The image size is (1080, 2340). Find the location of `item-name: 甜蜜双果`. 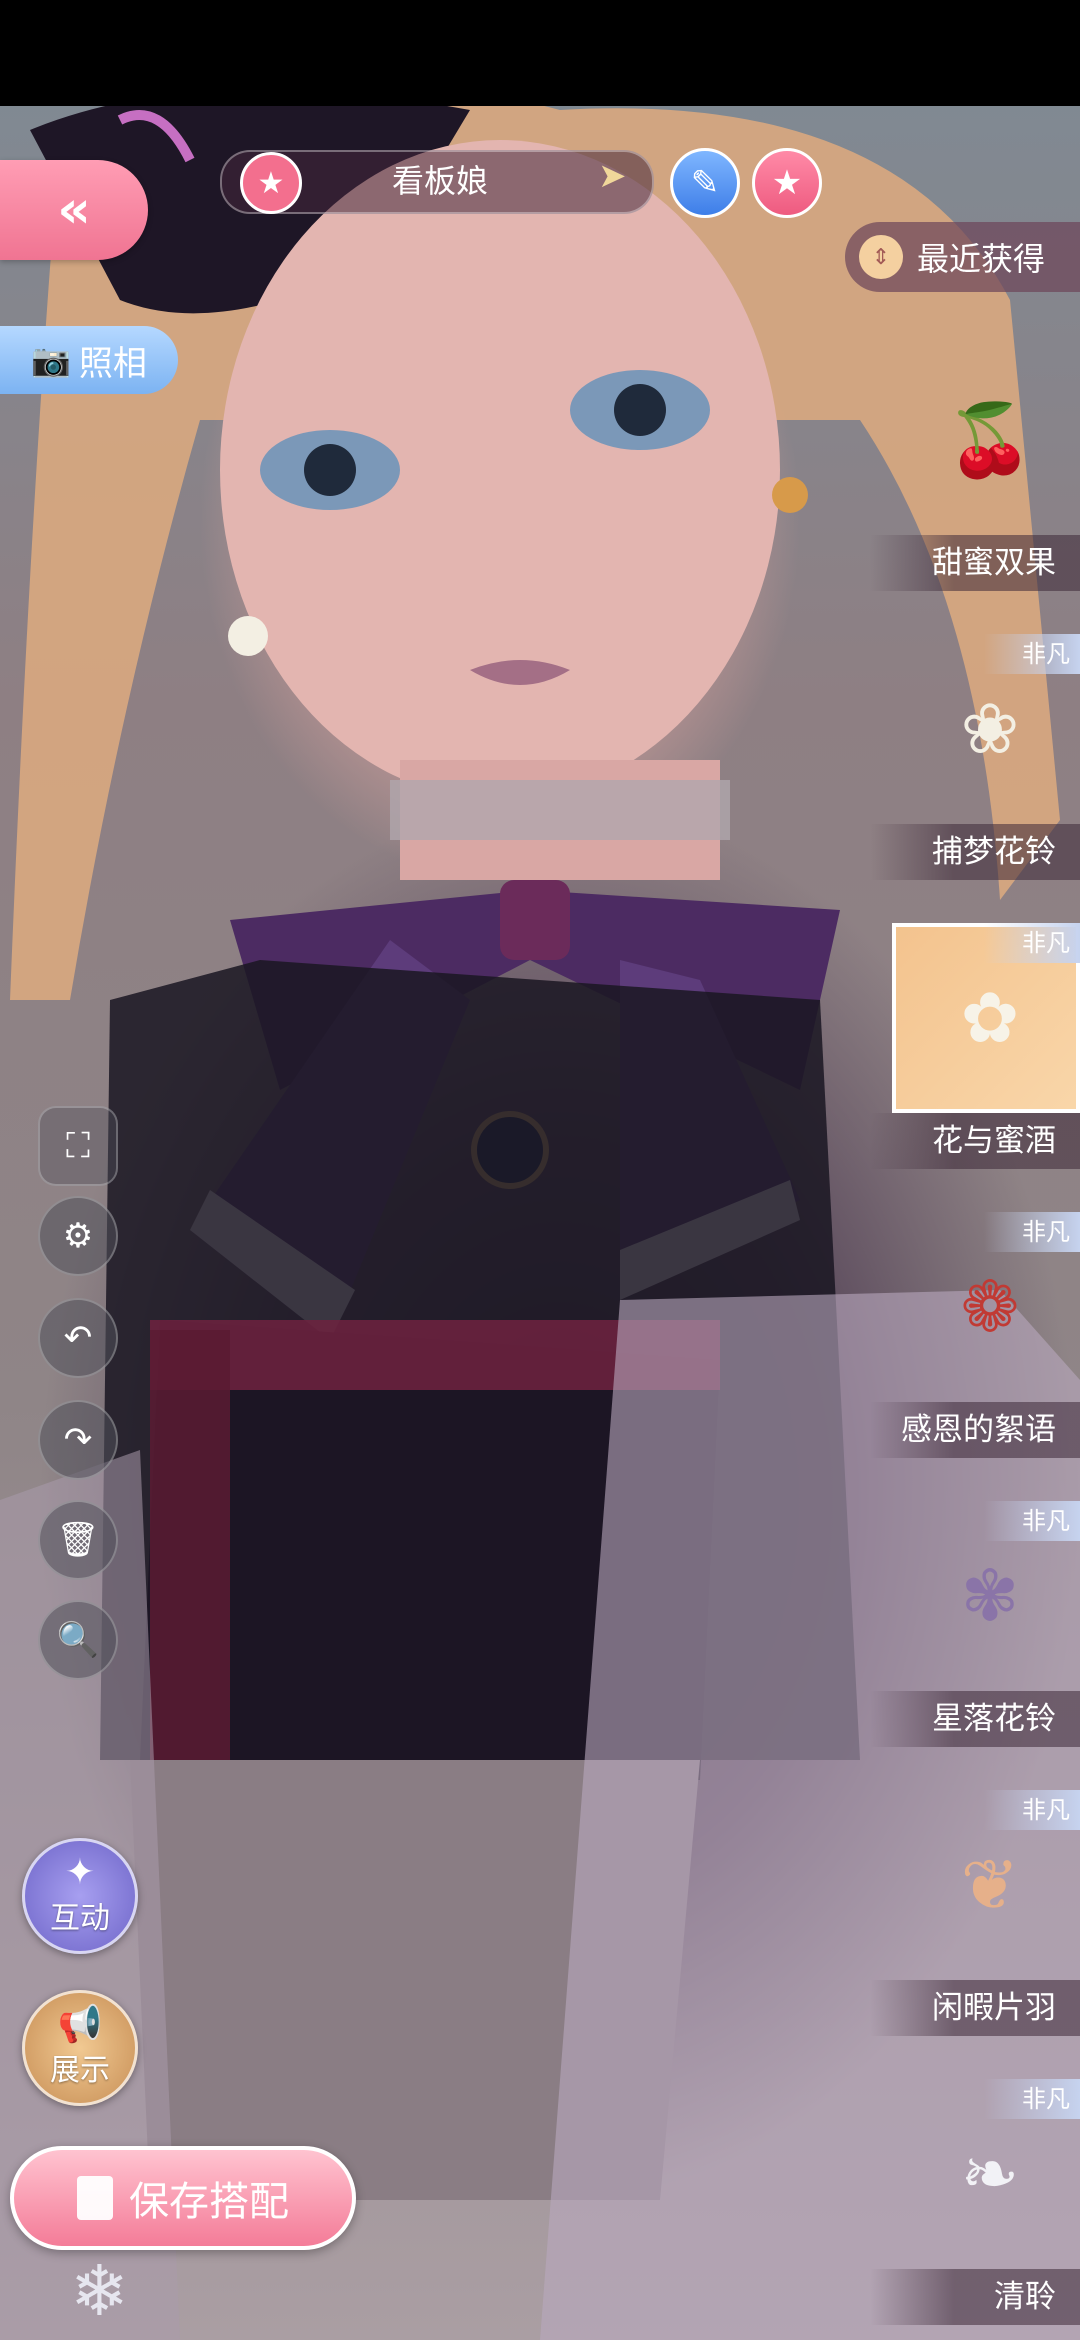

item-name: 甜蜜双果 is located at coordinates (975, 563).